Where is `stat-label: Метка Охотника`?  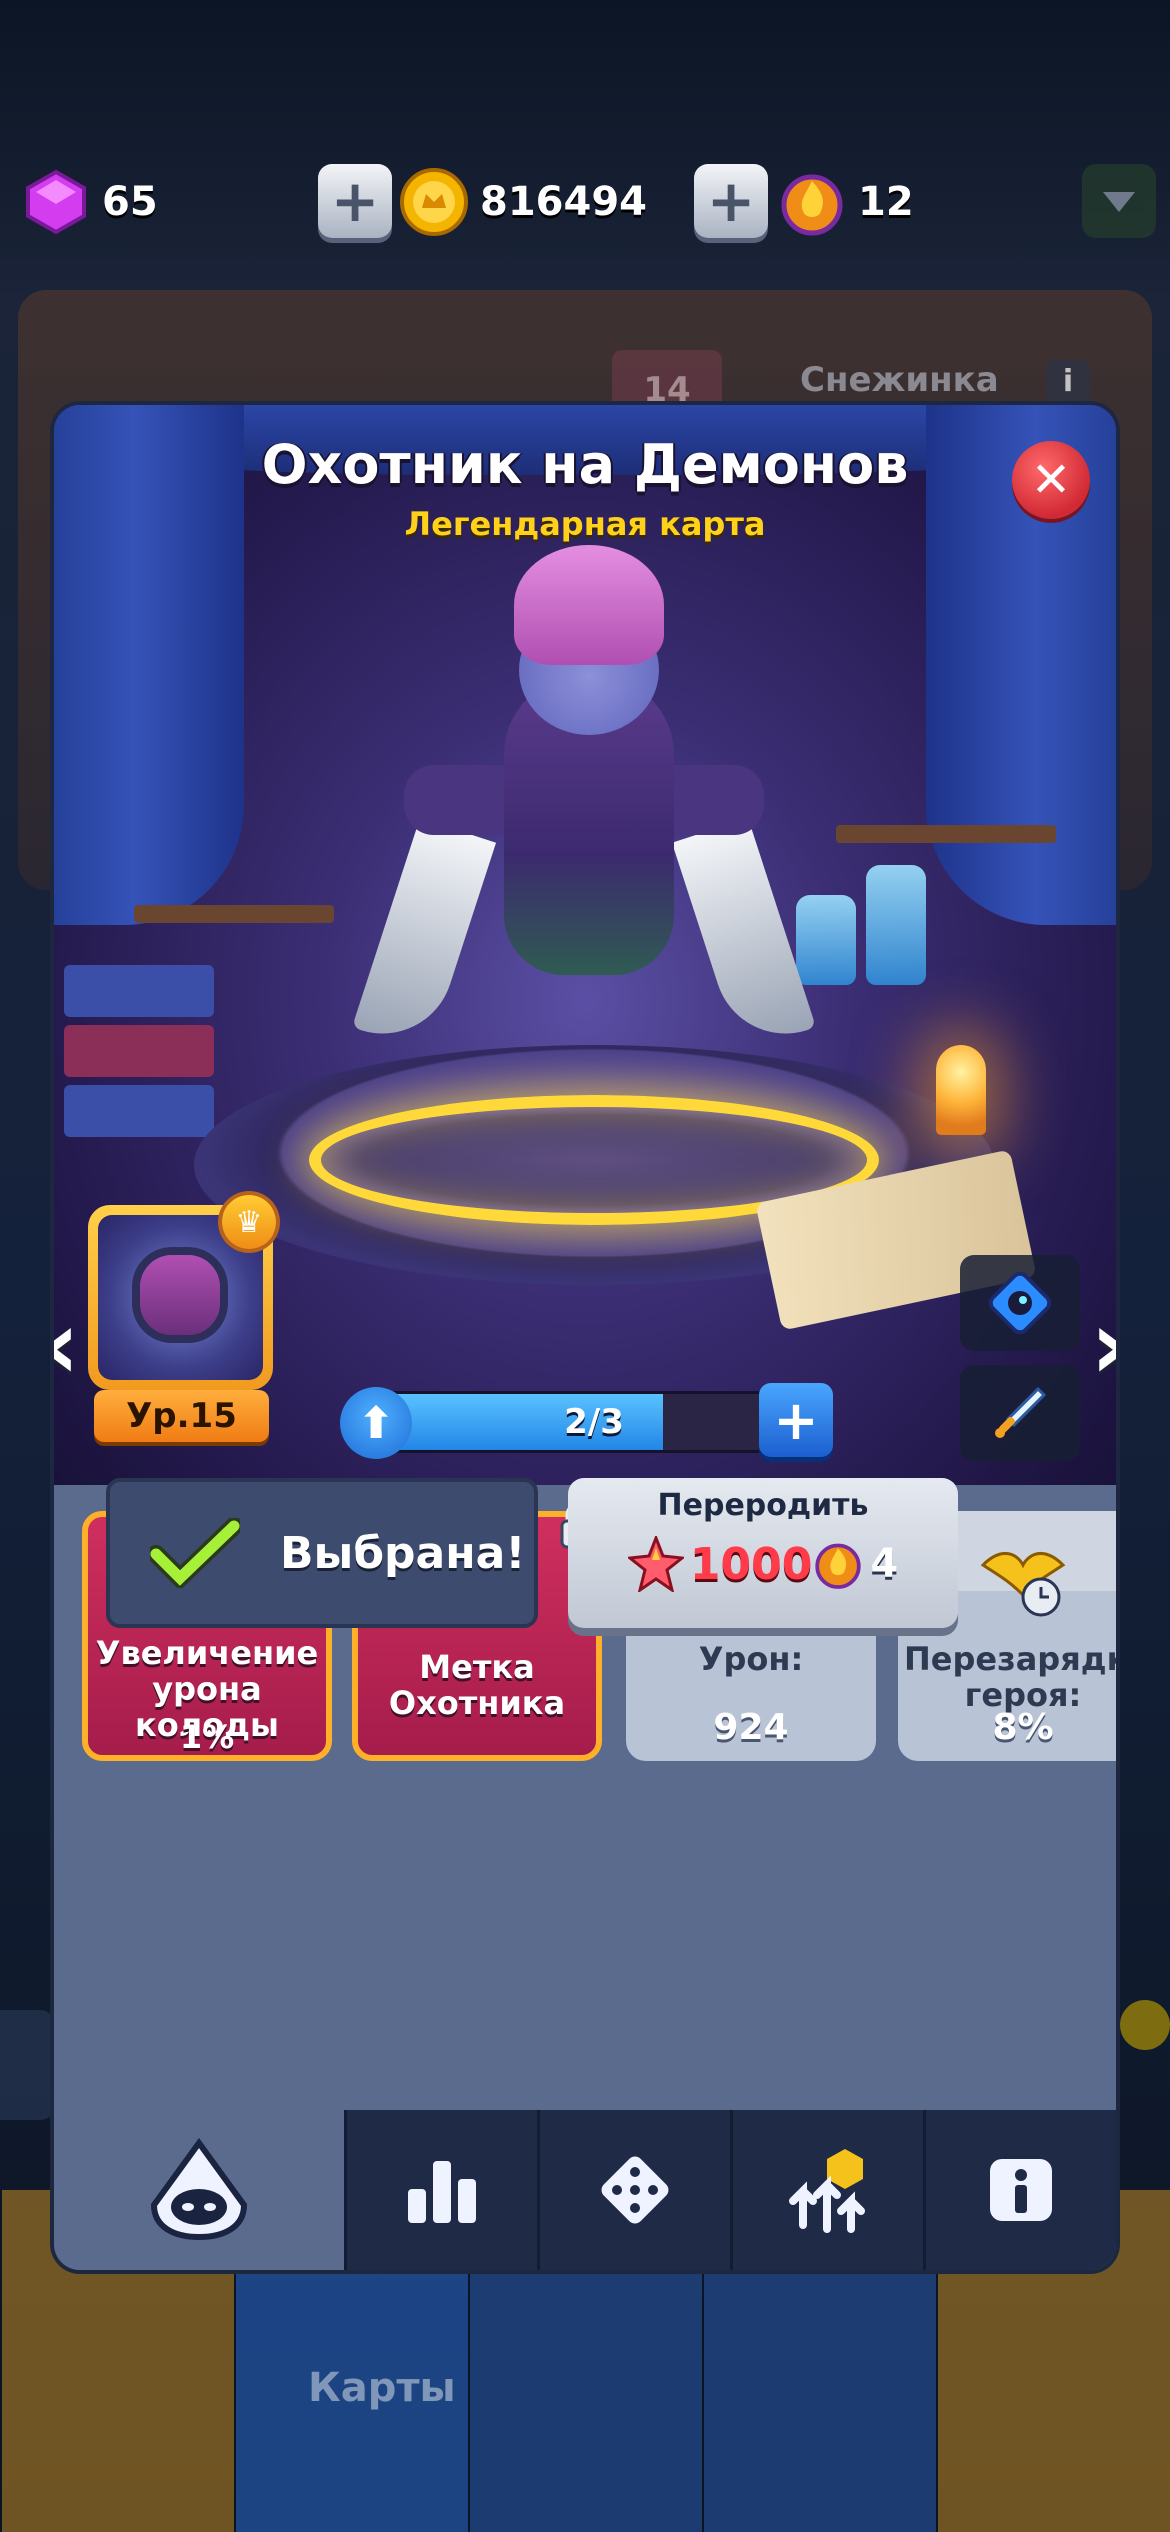 stat-label: Метка Охотника is located at coordinates (477, 1685).